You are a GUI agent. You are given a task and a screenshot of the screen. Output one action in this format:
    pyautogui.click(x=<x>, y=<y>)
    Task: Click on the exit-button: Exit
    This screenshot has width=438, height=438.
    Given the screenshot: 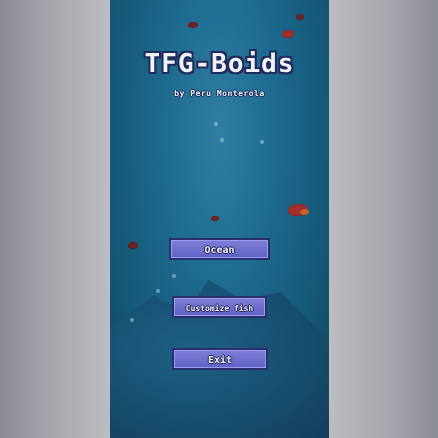 What is the action you would take?
    pyautogui.click(x=220, y=359)
    